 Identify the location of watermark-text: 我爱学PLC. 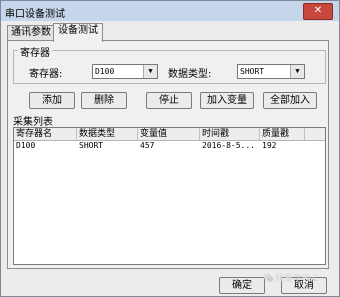
(297, 279).